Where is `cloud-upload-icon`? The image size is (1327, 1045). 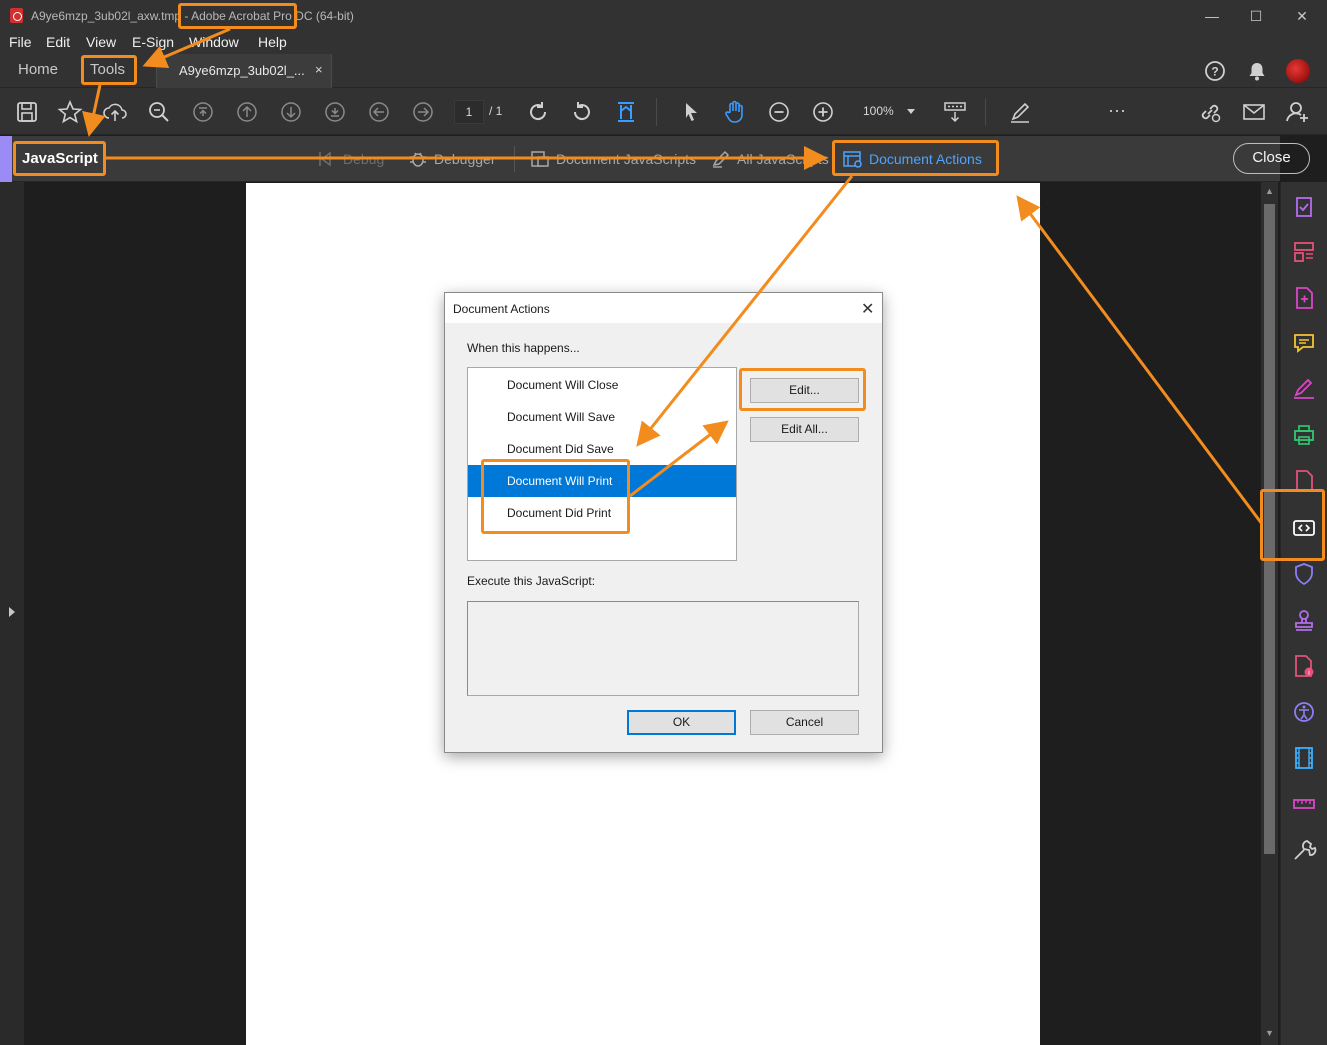 cloud-upload-icon is located at coordinates (115, 112).